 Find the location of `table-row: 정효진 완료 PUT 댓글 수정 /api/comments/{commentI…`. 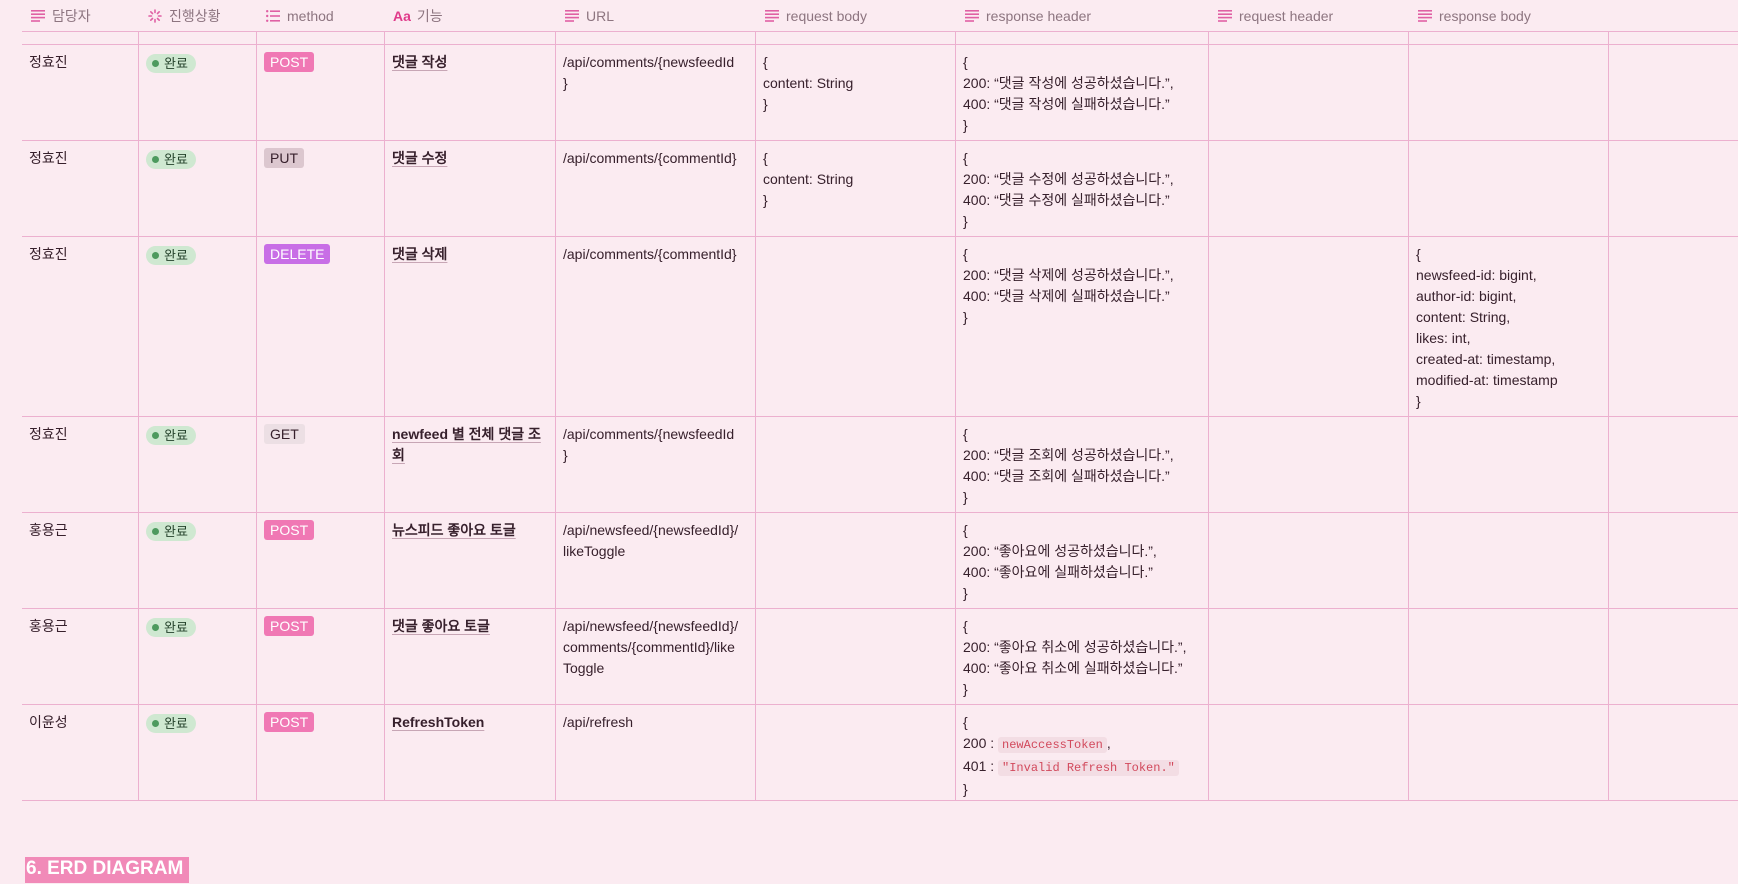

table-row: 정효진 완료 PUT 댓글 수정 /api/comments/{commentI… is located at coordinates (880, 189).